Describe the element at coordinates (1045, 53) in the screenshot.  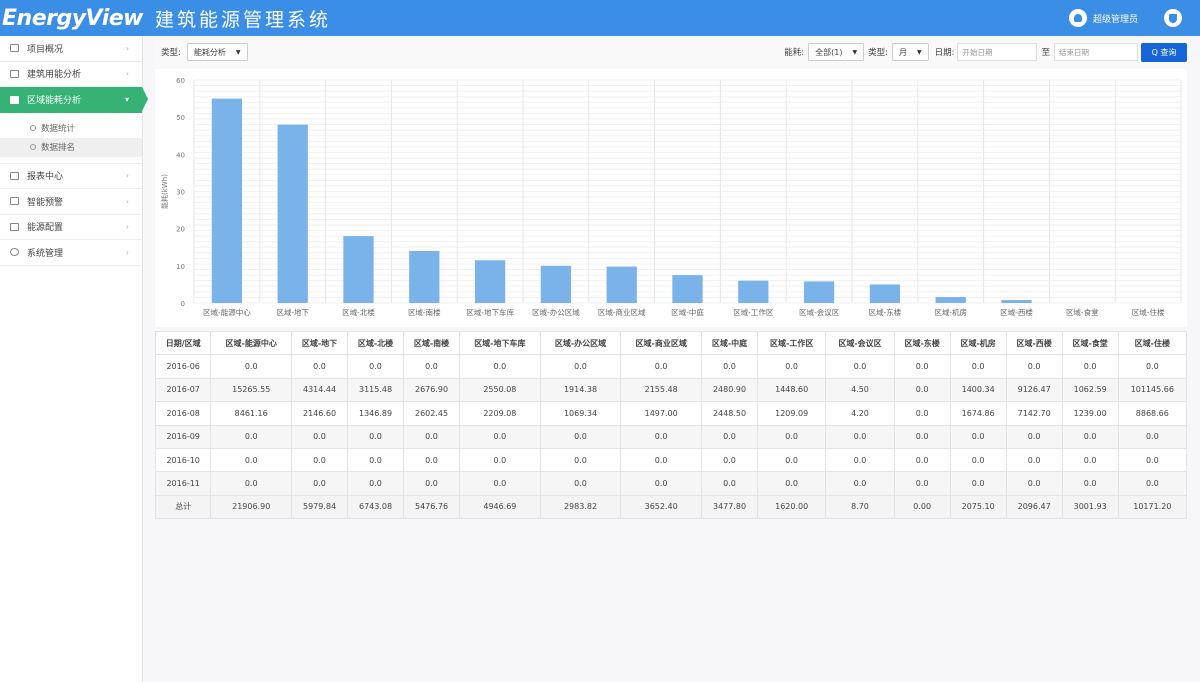
I see `to-label: 至` at that location.